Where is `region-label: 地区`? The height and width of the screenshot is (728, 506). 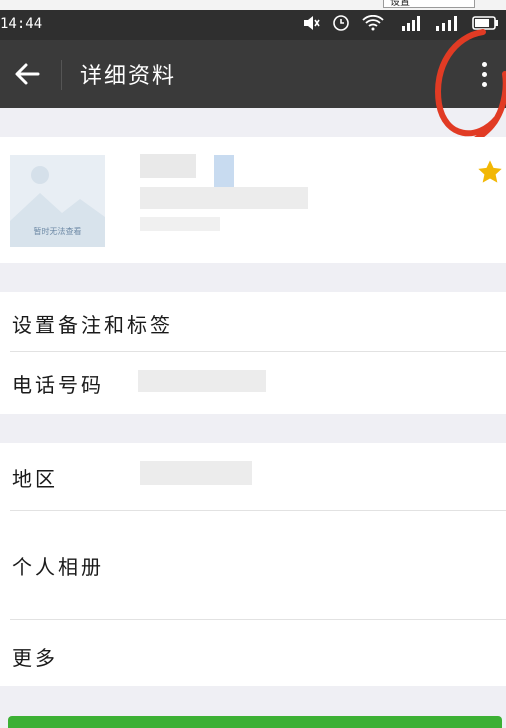 region-label: 地区 is located at coordinates (35, 479).